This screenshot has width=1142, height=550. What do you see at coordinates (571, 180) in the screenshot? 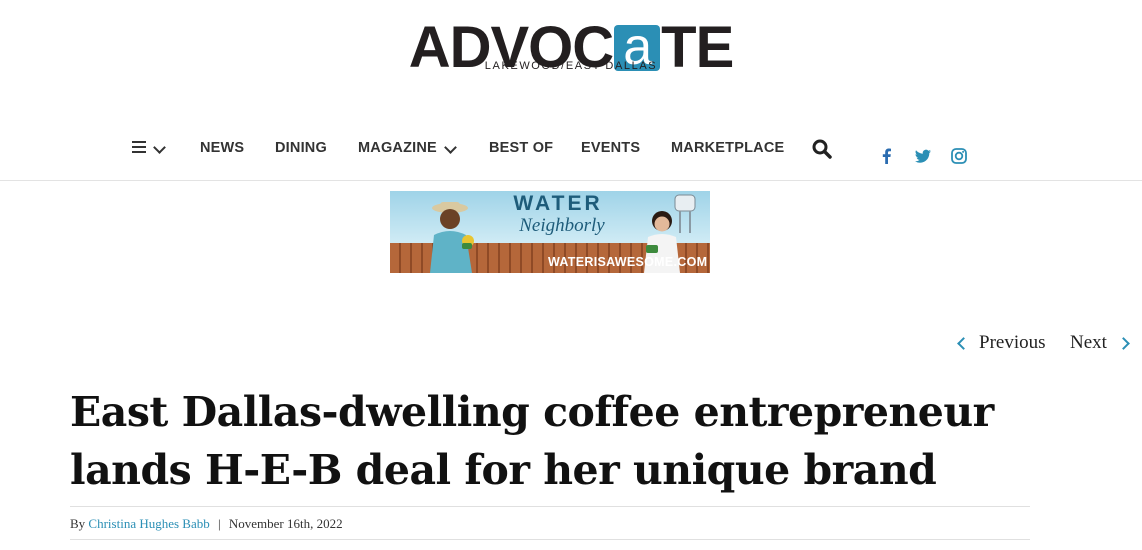
I see `nav-divider` at bounding box center [571, 180].